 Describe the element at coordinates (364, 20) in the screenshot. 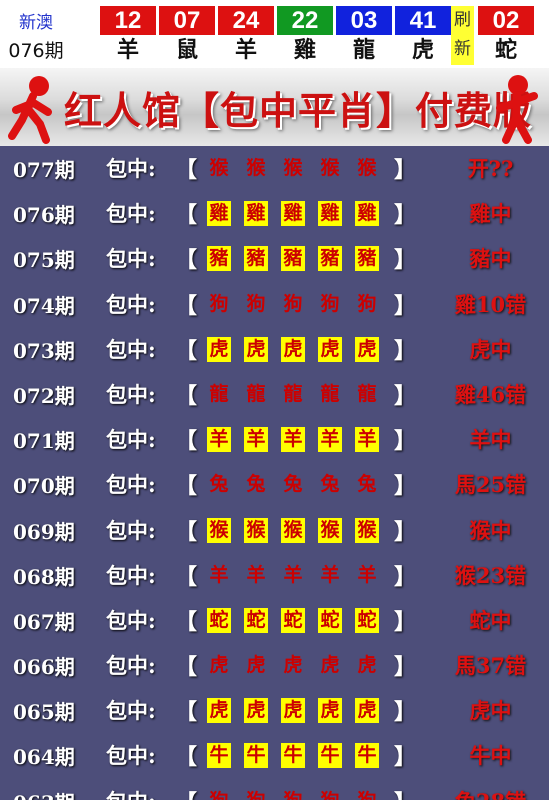

I see `ball-number: 03` at that location.